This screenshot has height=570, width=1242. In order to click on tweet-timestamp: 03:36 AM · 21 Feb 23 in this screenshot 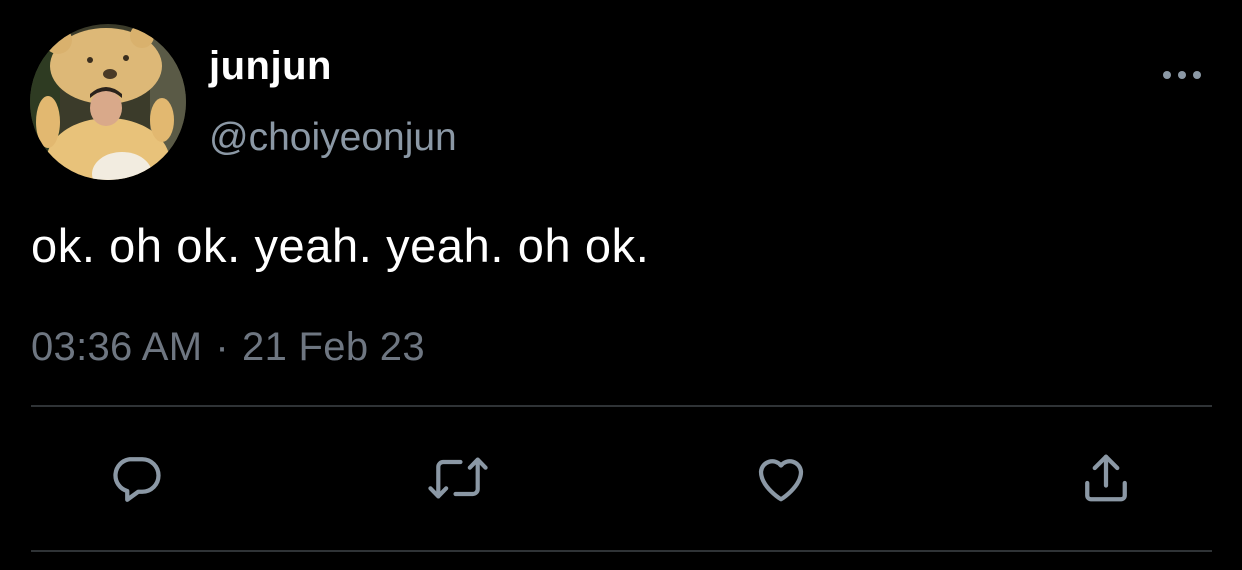, I will do `click(228, 347)`.